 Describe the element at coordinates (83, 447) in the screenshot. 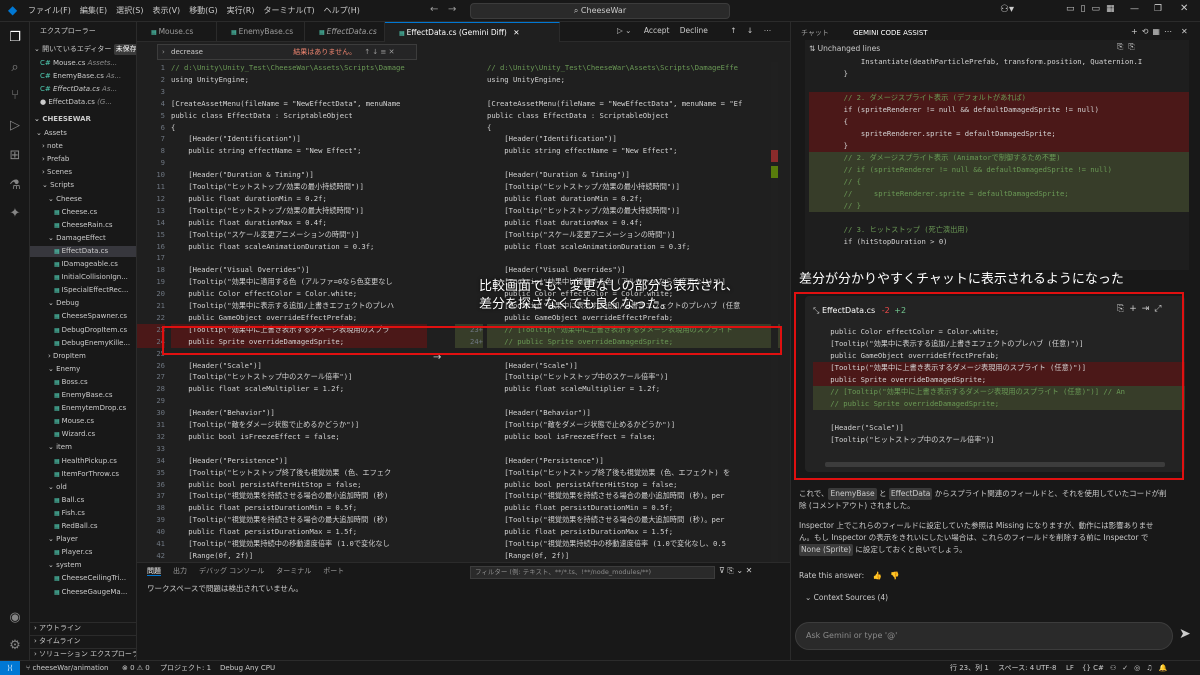

I see `tree-folder: ⌄ item` at that location.